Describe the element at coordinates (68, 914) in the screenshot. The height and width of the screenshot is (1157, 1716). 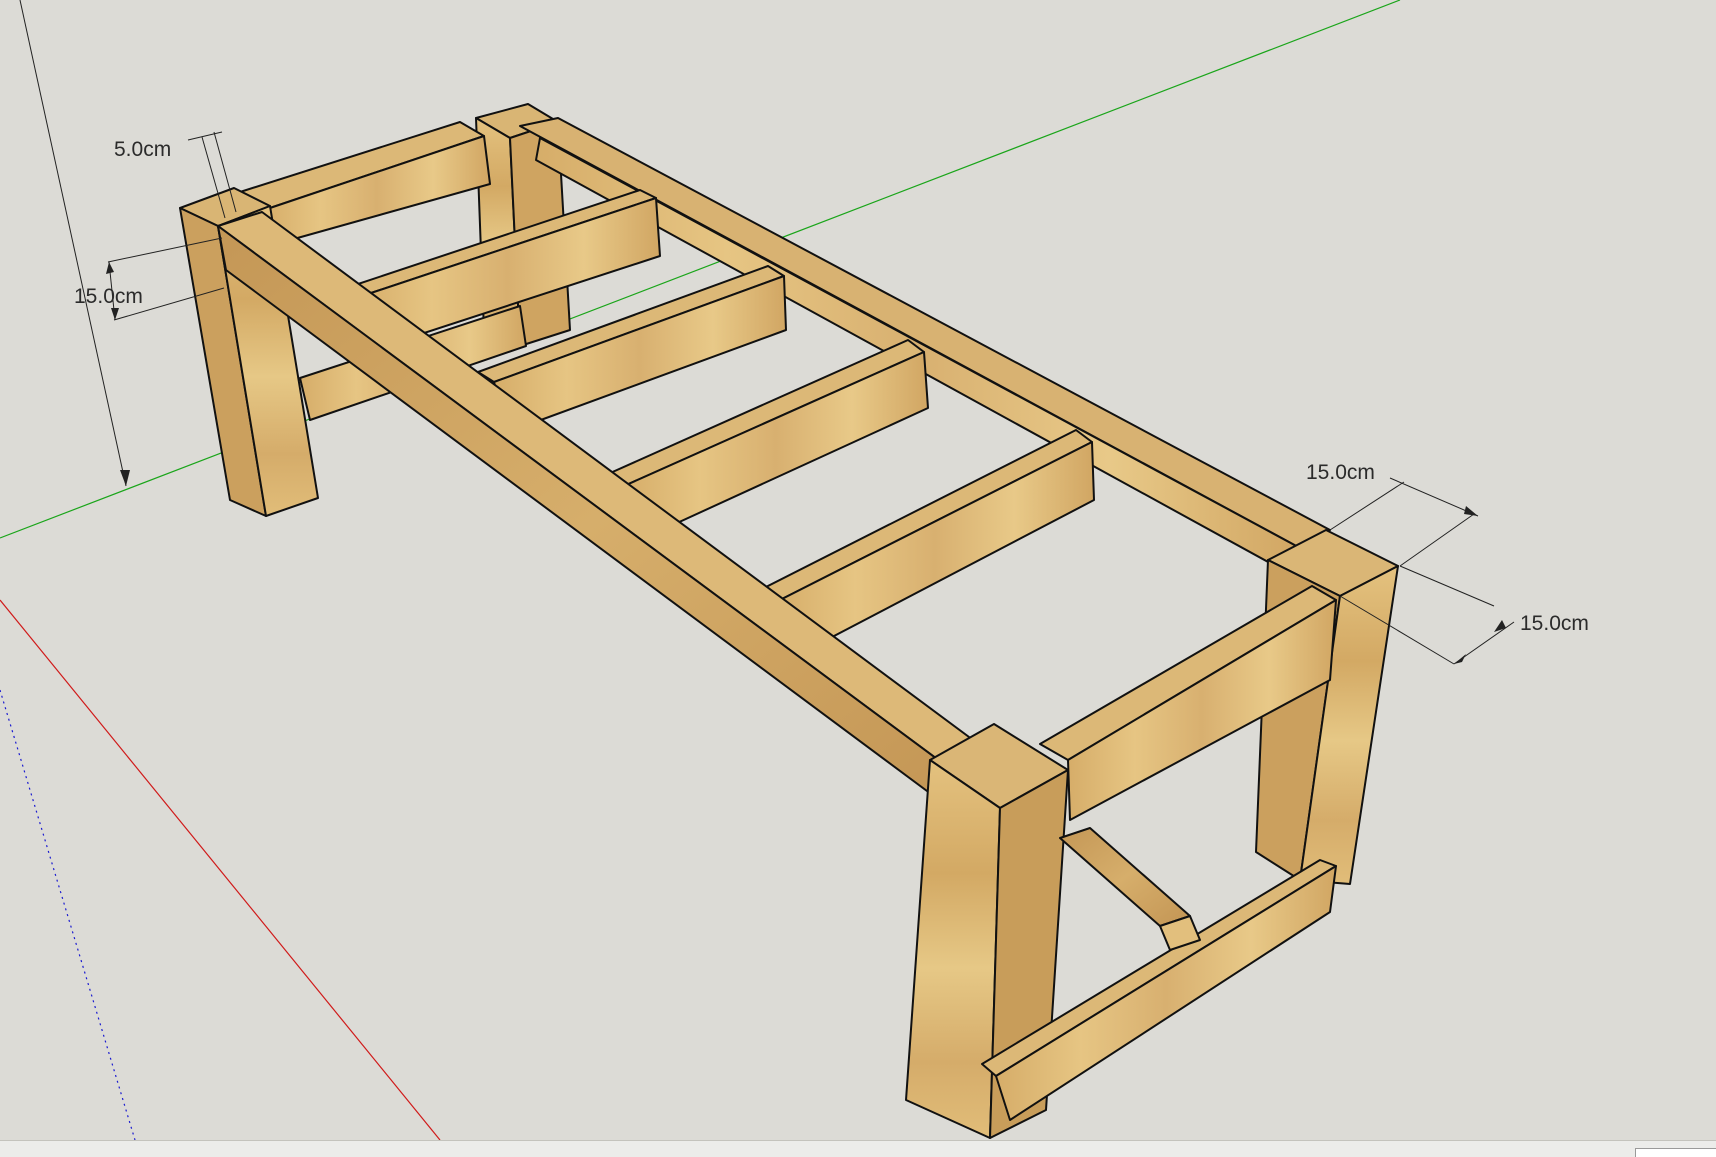
I see `blue-axis` at that location.